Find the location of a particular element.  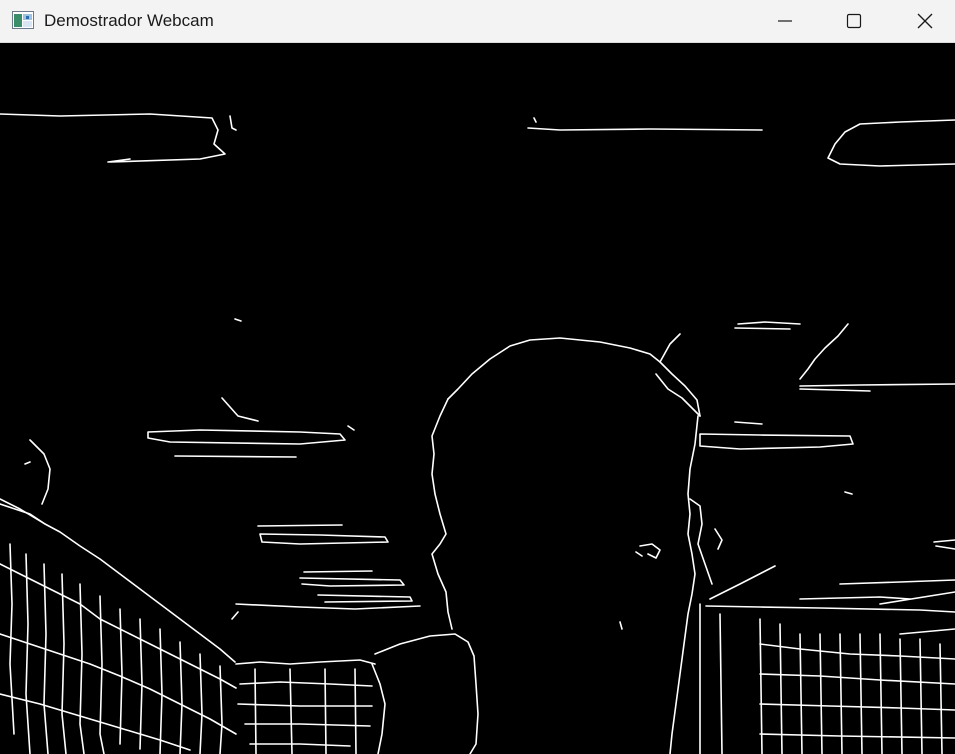

maximize-button is located at coordinates (854, 21).